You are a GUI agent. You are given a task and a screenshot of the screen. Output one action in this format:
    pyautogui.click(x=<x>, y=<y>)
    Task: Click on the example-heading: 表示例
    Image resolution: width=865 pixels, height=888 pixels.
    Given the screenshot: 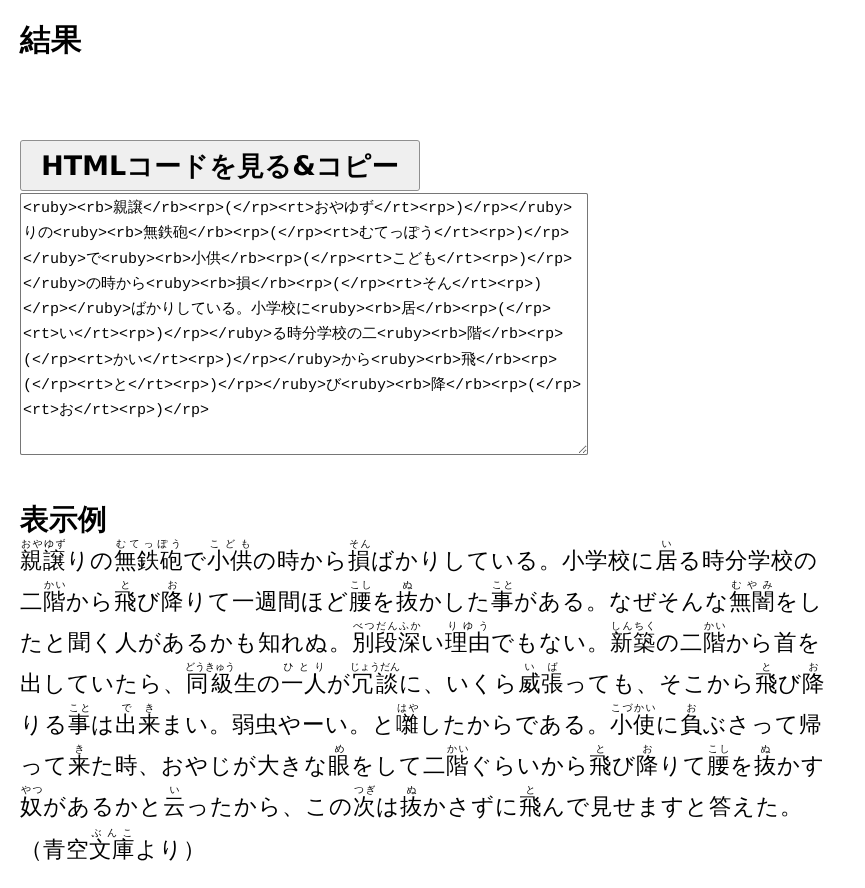 What is the action you would take?
    pyautogui.click(x=64, y=519)
    